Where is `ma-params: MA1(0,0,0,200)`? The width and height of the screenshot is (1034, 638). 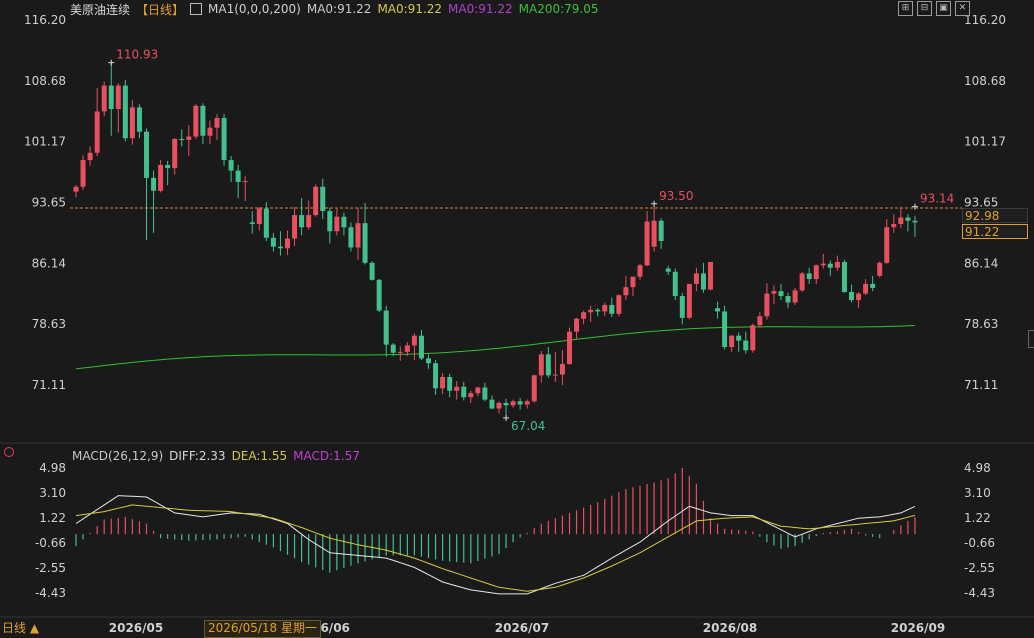 ma-params: MA1(0,0,0,200) is located at coordinates (254, 9).